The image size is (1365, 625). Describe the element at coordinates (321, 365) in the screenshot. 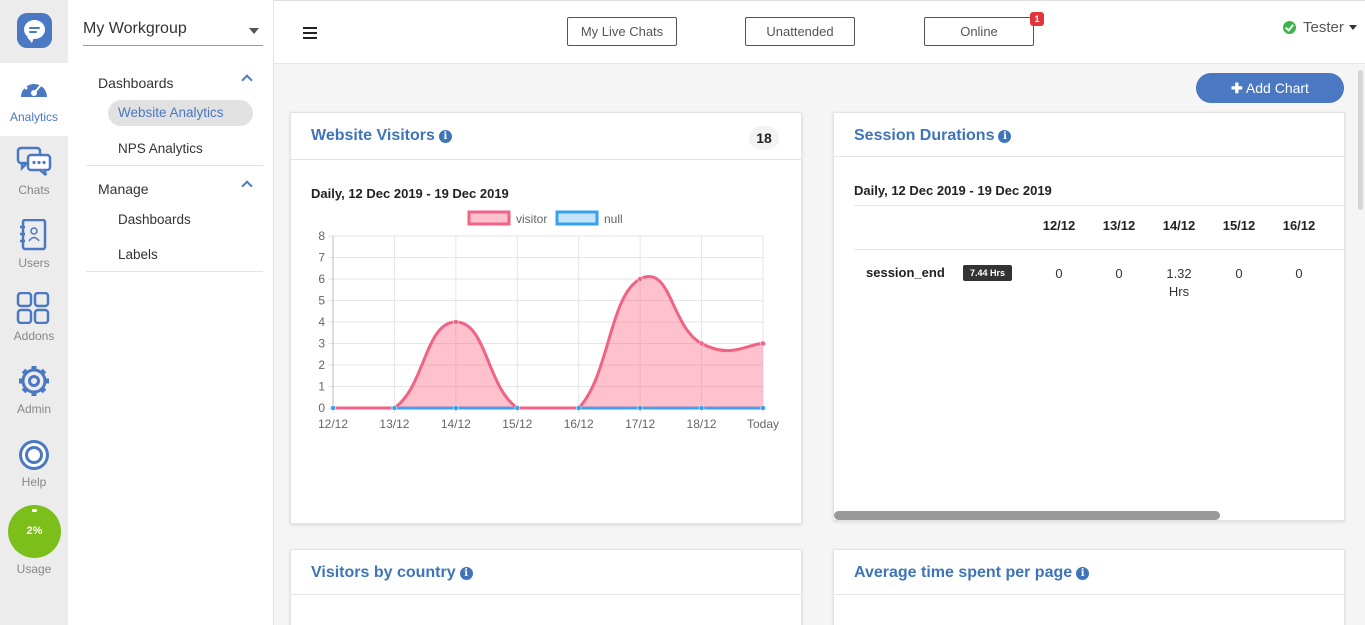

I see `y-tick-label: 2` at that location.